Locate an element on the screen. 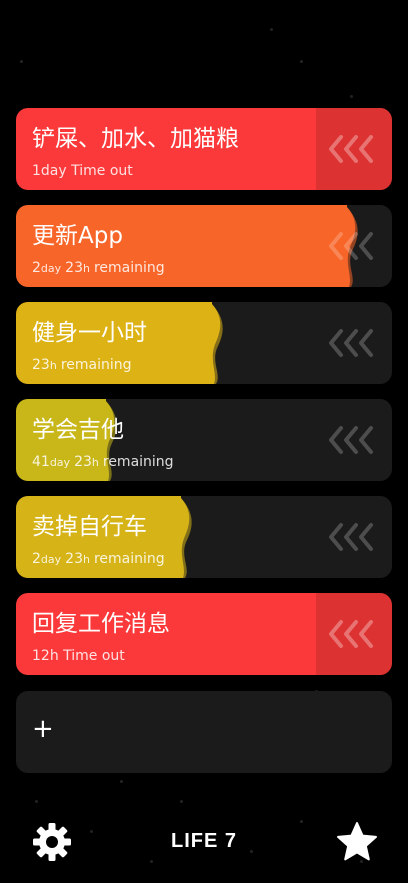 The height and width of the screenshot is (883, 408). add-task-button: + is located at coordinates (204, 732).